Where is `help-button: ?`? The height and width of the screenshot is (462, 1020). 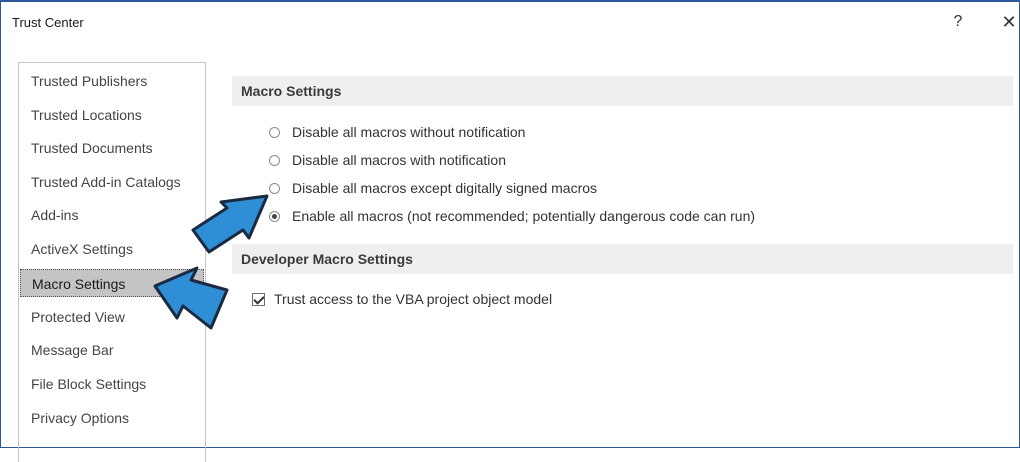 help-button: ? is located at coordinates (958, 22).